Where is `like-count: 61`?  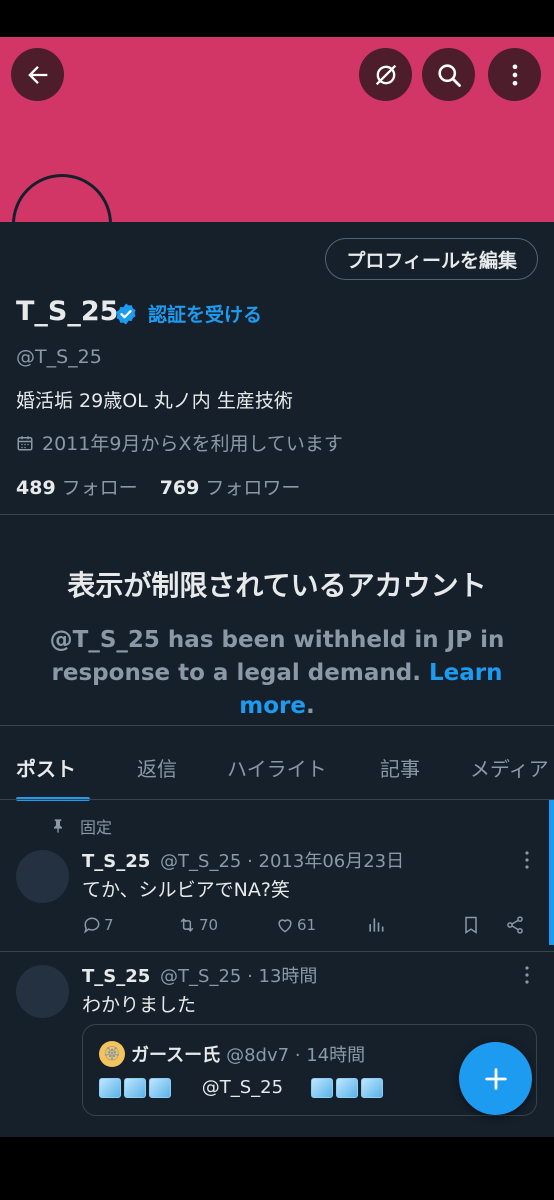 like-count: 61 is located at coordinates (307, 925).